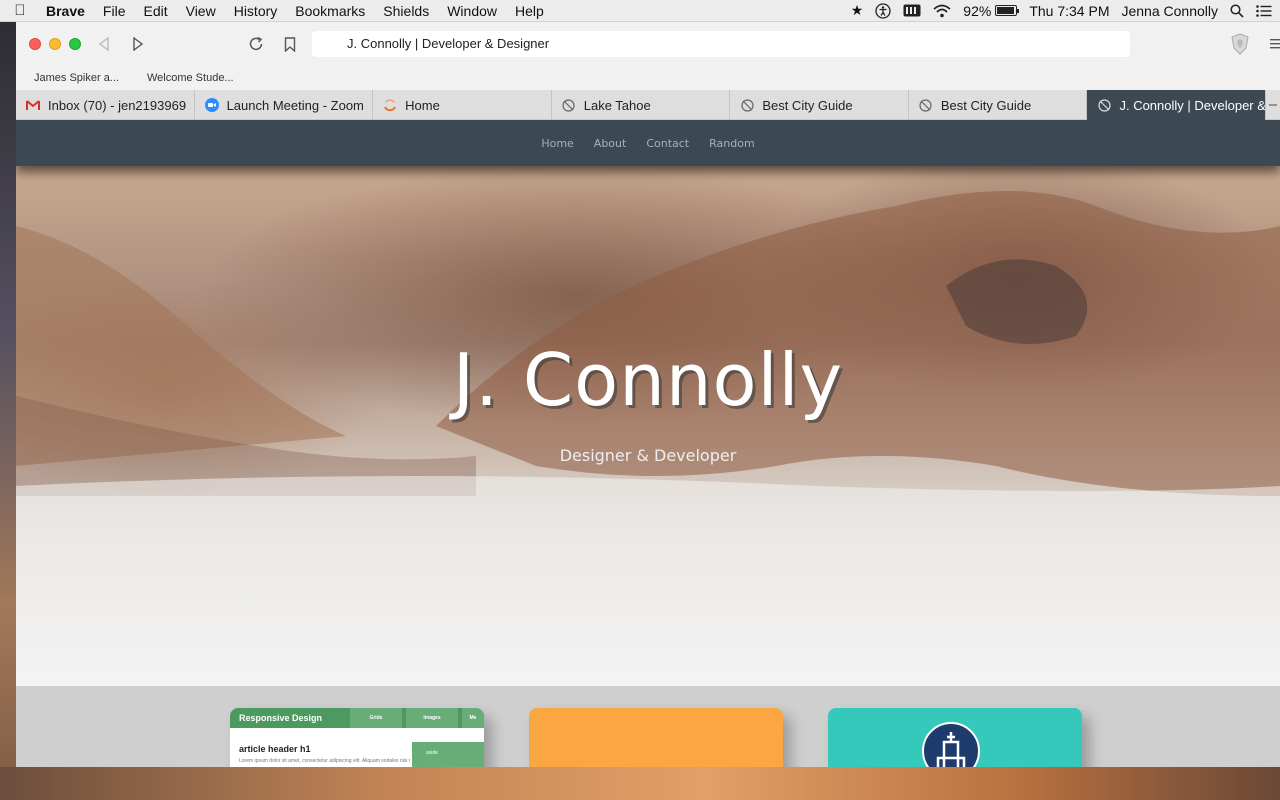 This screenshot has width=1280, height=800. Describe the element at coordinates (732, 143) in the screenshot. I see `nav-link-random: Random` at that location.